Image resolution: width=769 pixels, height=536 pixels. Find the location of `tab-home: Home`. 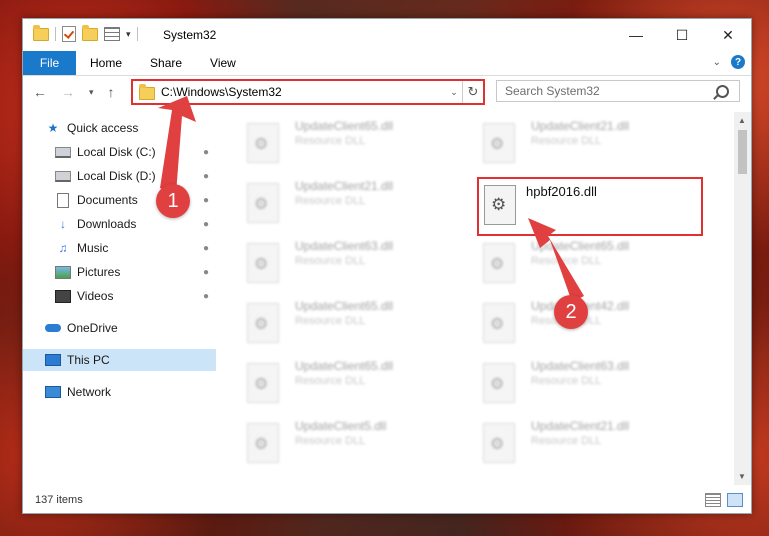

tab-home: Home is located at coordinates (106, 63).